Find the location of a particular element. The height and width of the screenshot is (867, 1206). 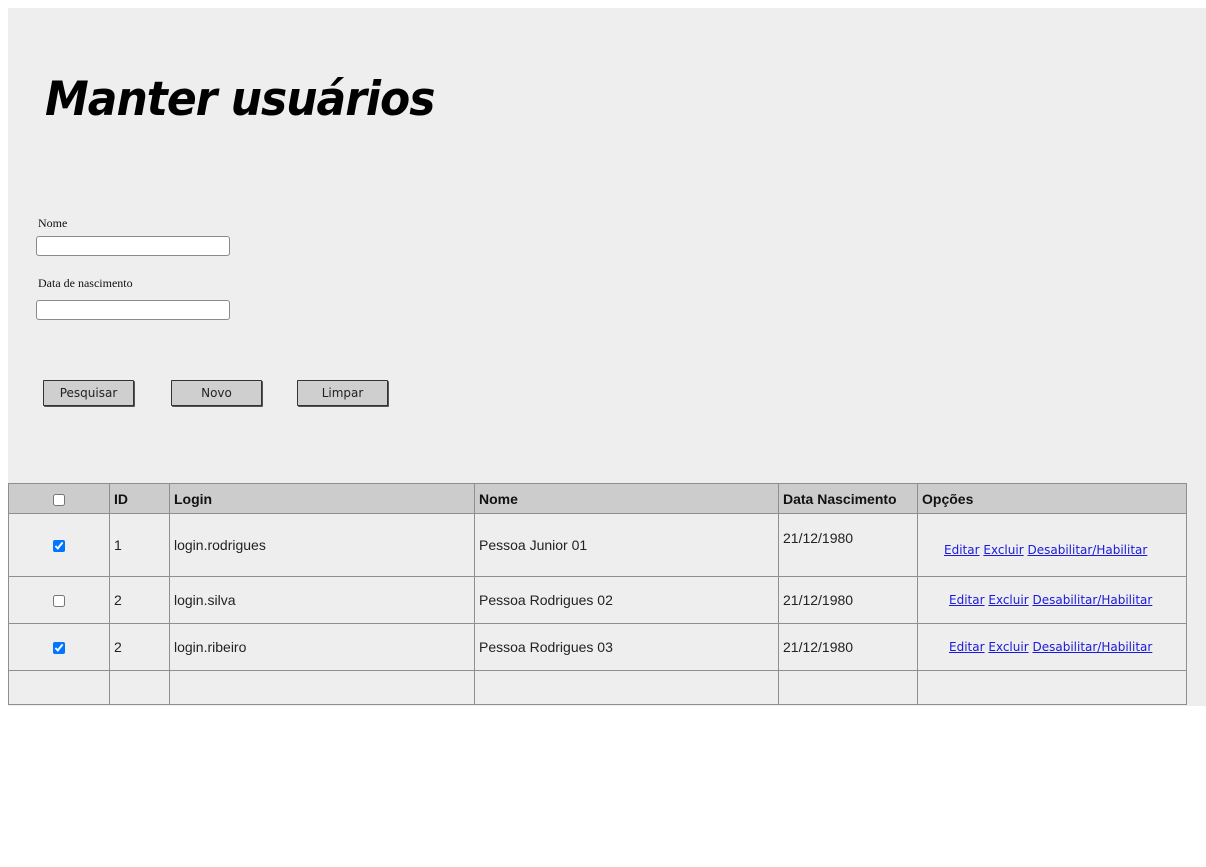

cell-nome: Pessoa Rodrigues 03 is located at coordinates (626, 647).